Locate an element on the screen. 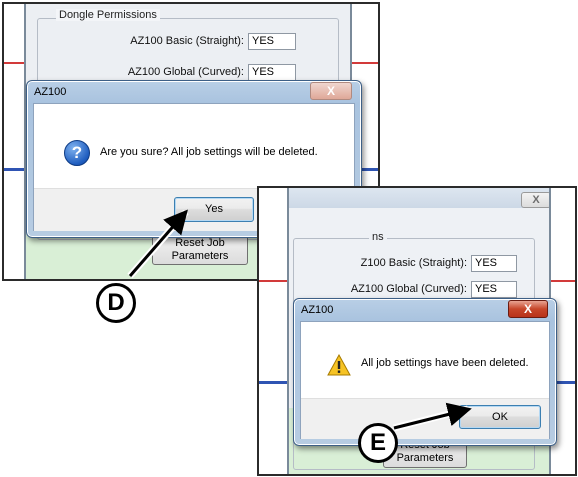  callout-d: D is located at coordinates (116, 303).